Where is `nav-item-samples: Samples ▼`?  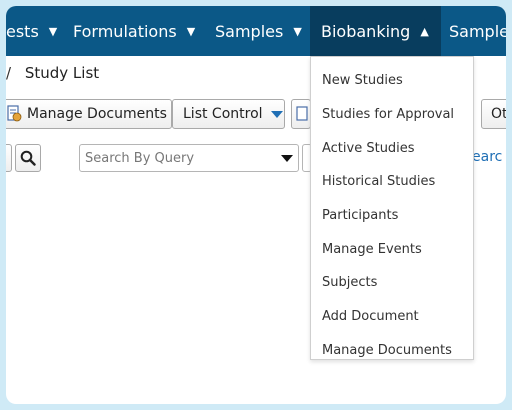
nav-item-samples: Samples ▼ is located at coordinates (258, 31).